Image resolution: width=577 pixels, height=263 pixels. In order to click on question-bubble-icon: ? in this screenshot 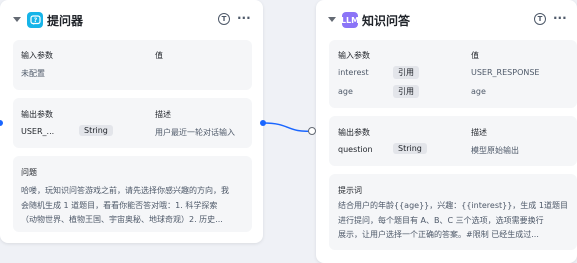, I will do `click(35, 20)`.